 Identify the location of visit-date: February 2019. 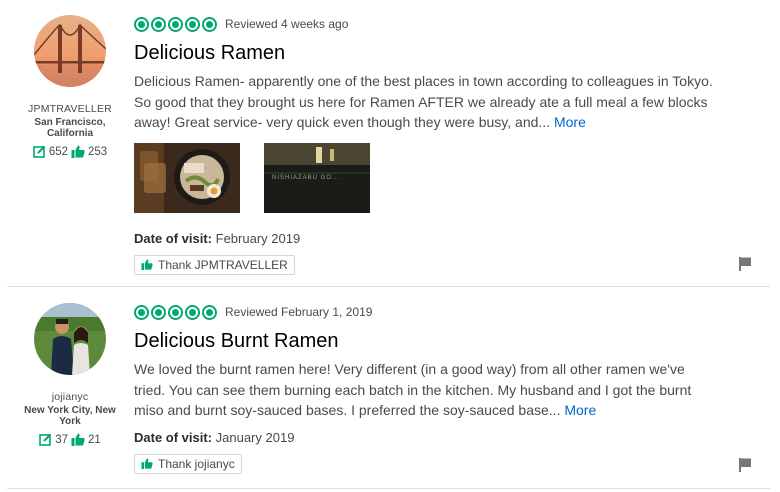
(258, 238).